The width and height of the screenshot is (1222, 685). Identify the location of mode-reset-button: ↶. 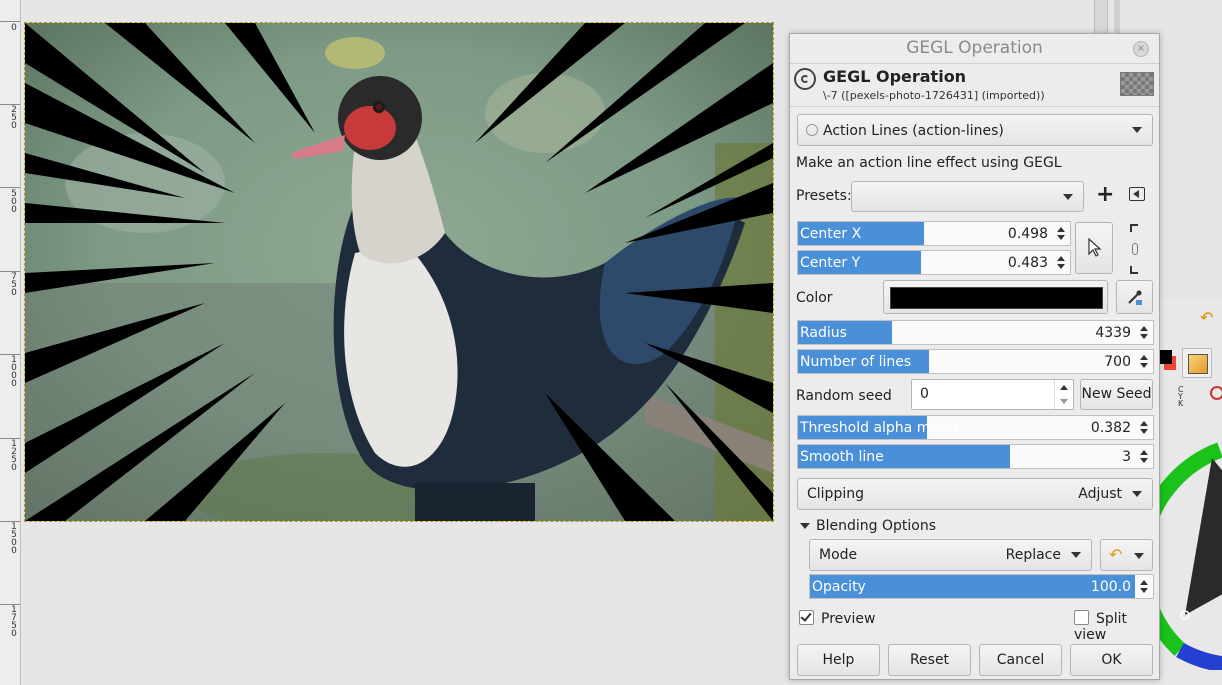
(1126, 555).